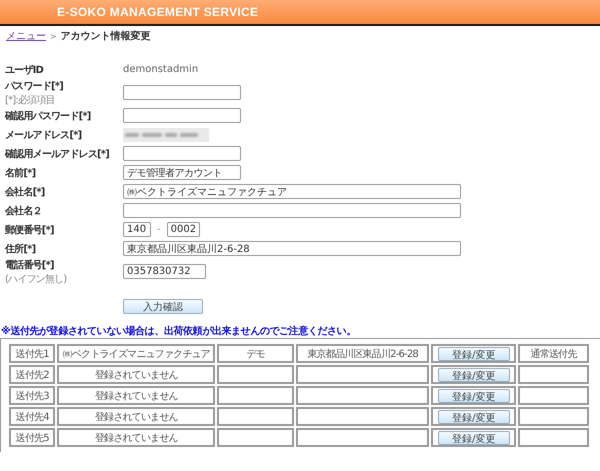 The width and height of the screenshot is (600, 471). What do you see at coordinates (363, 353) in the screenshot?
I see `table-cell: 東京都品川区東品川2-6-28` at bounding box center [363, 353].